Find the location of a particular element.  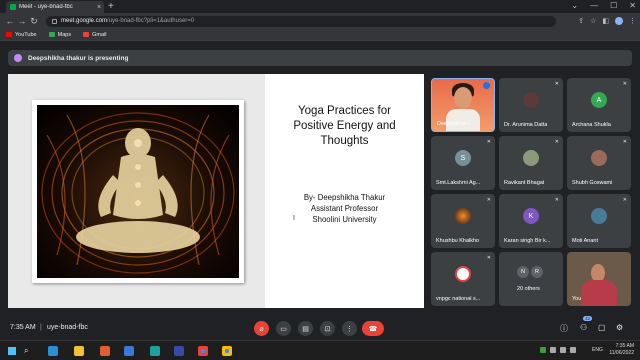

participant-tile: ✕ Ravikant Bhagat is located at coordinates (531, 163).